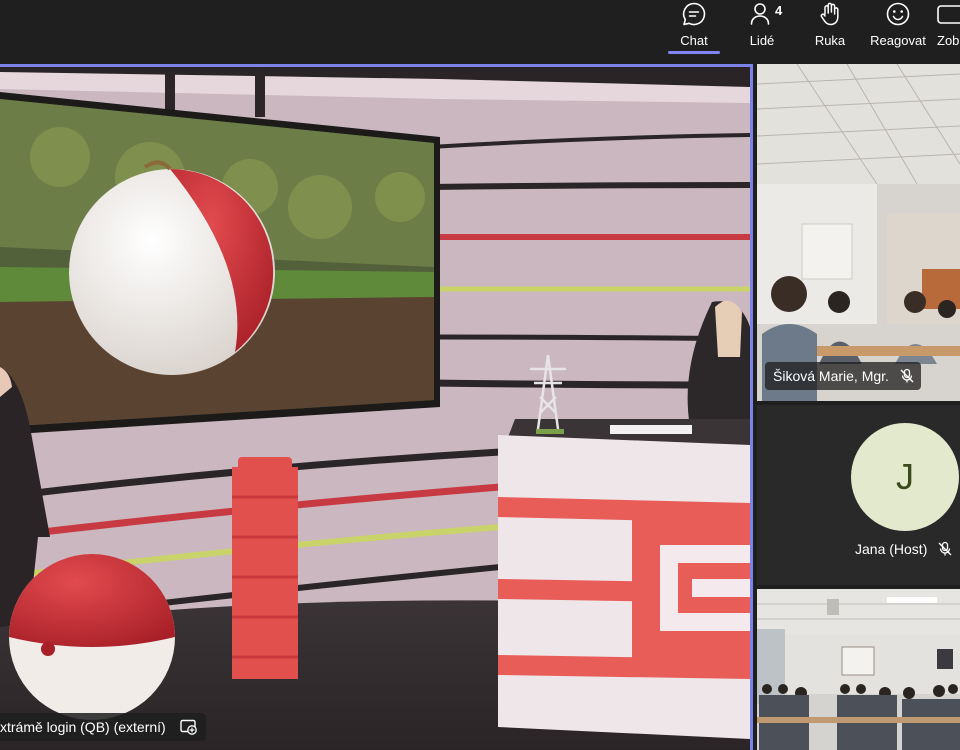 This screenshot has width=960, height=750. I want to click on presenter-name-label: xtrámě login (QB) (externí), so click(103, 727).